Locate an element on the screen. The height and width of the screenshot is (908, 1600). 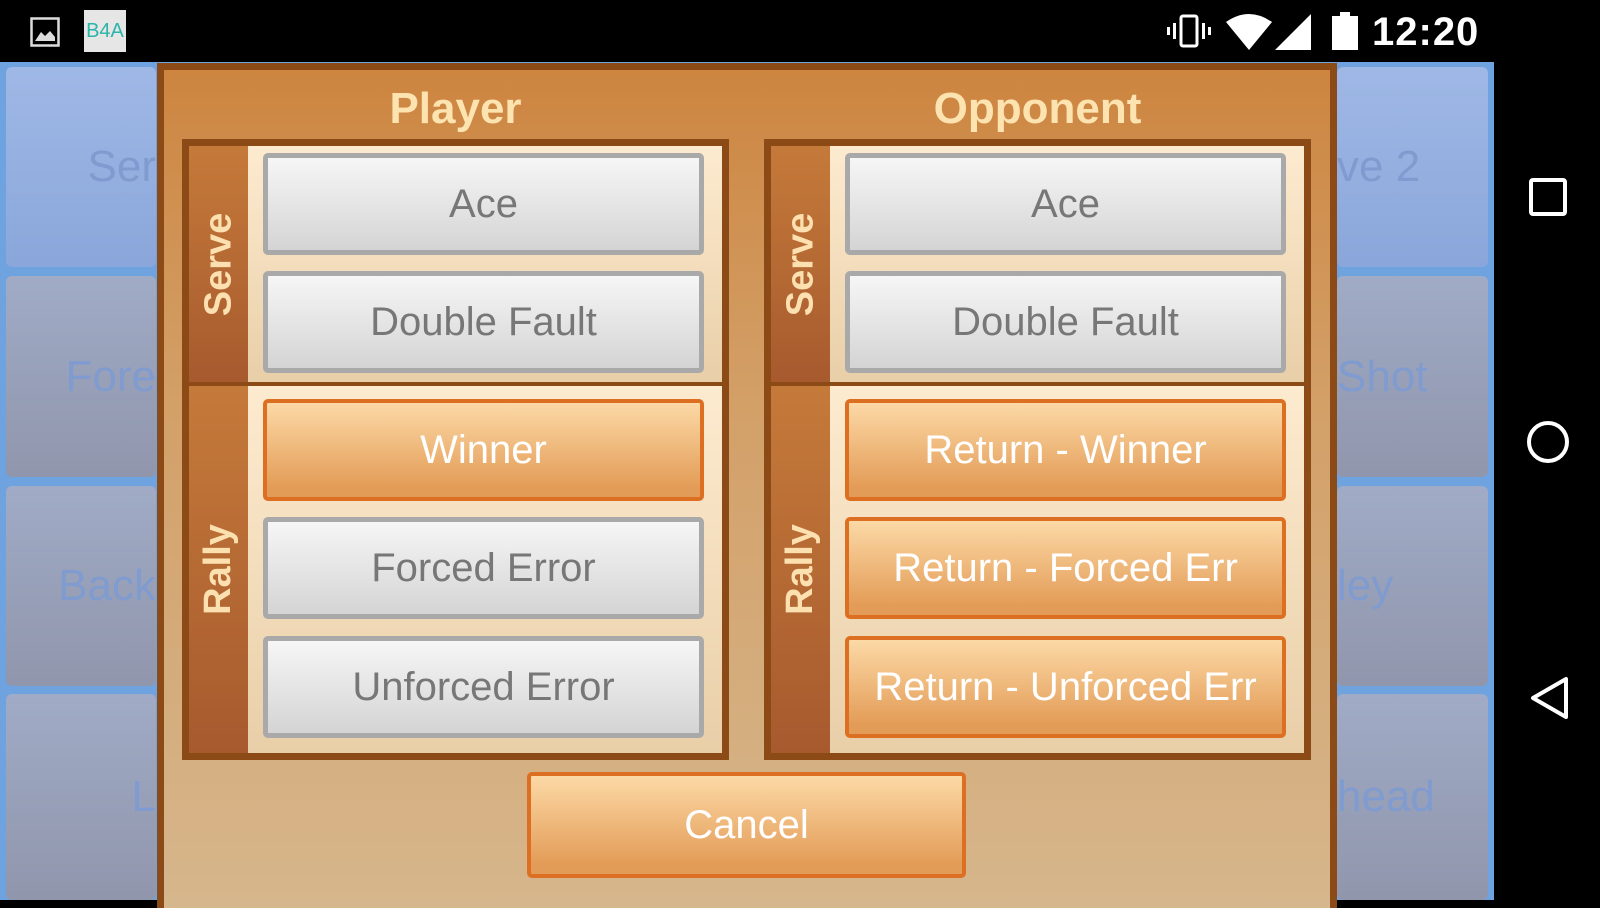
bg-tile: head is located at coordinates (1412, 797).